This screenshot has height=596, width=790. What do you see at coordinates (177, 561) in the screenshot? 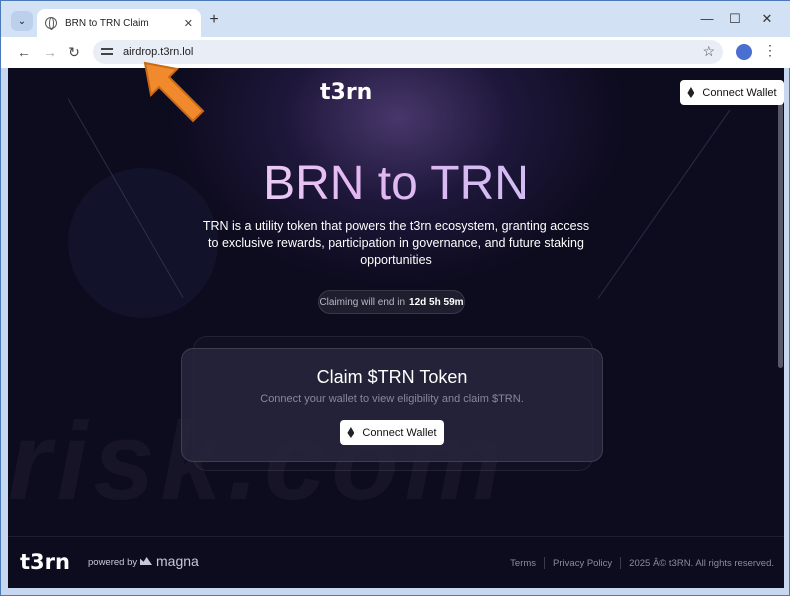
I see `magna-label: magna` at bounding box center [177, 561].